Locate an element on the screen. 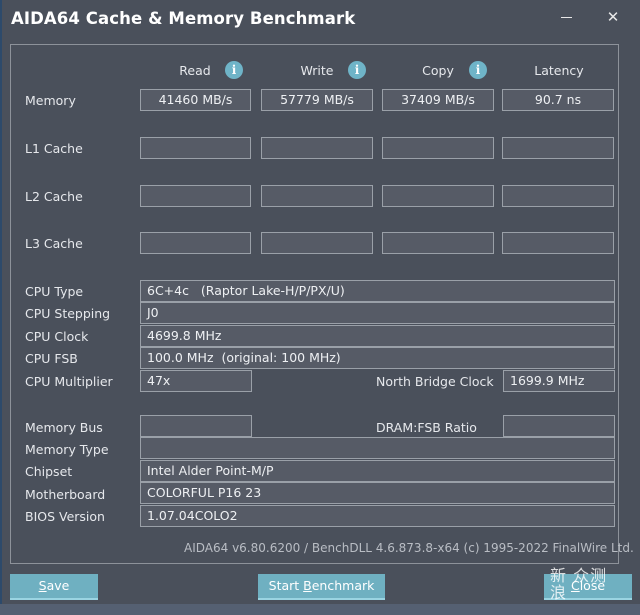  close-icon: ✕ is located at coordinates (613, 17).